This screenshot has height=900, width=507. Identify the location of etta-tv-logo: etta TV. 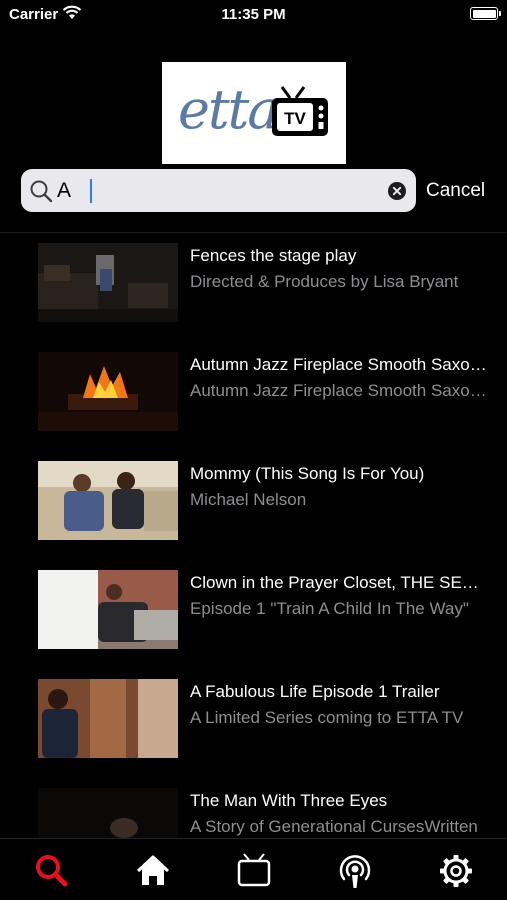
(254, 113).